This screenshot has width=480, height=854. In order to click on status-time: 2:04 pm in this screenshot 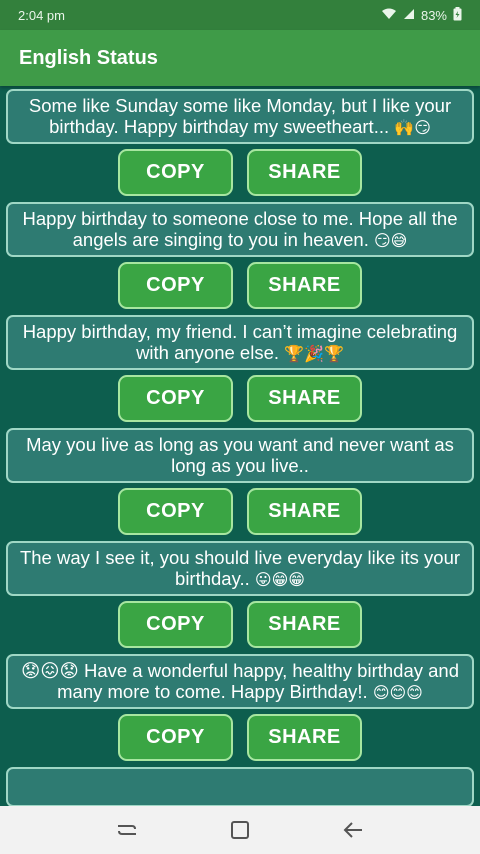, I will do `click(41, 15)`.